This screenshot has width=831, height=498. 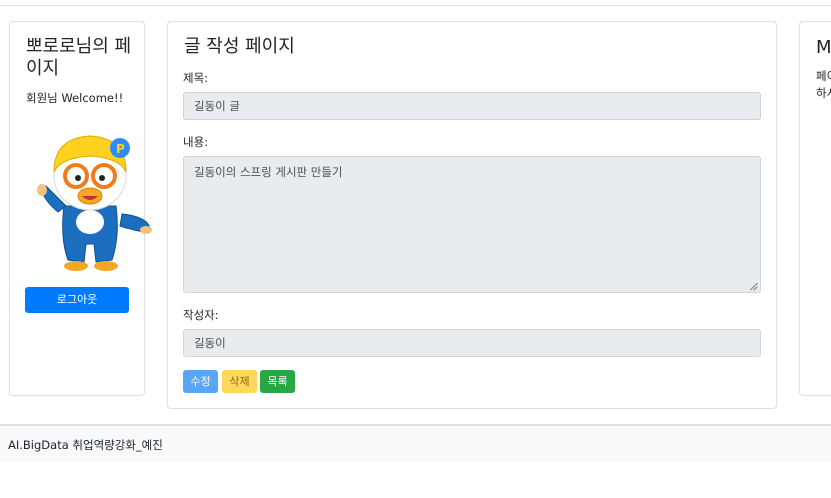 What do you see at coordinates (472, 106) in the screenshot?
I see `title-field: 길동이 글` at bounding box center [472, 106].